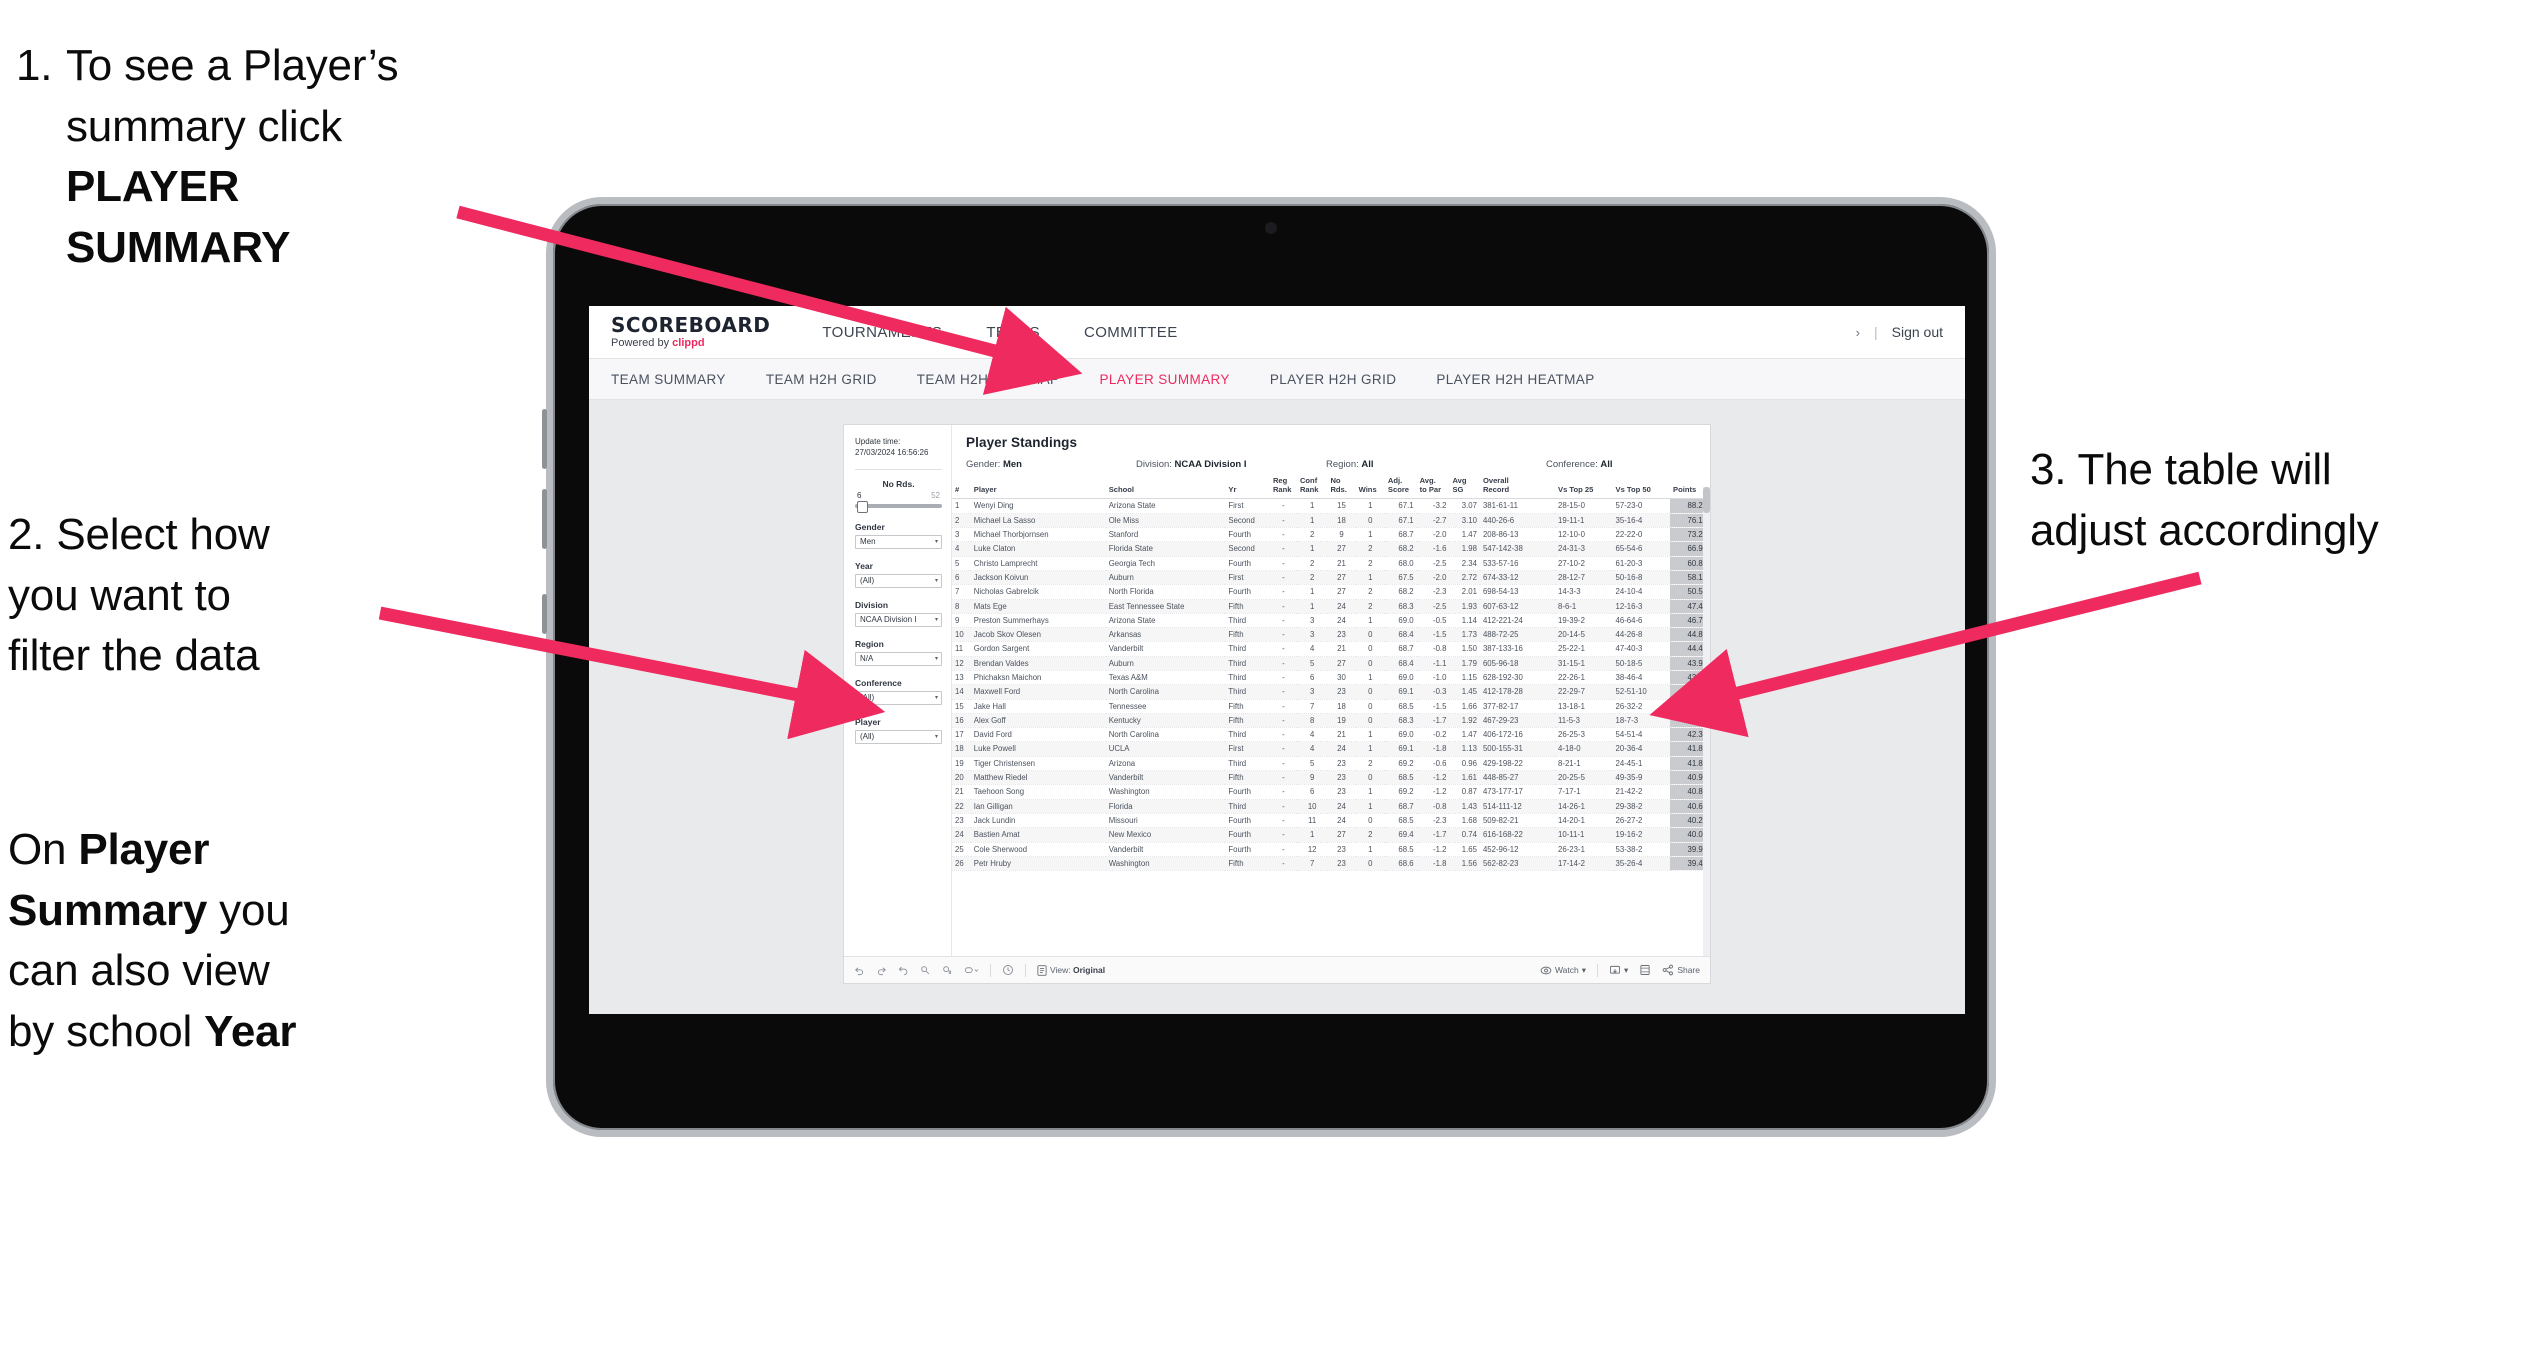 This screenshot has height=1359, width=2526. Describe the element at coordinates (1584, 488) in the screenshot. I see `col-vs-top-25: Vs Top 25` at that location.